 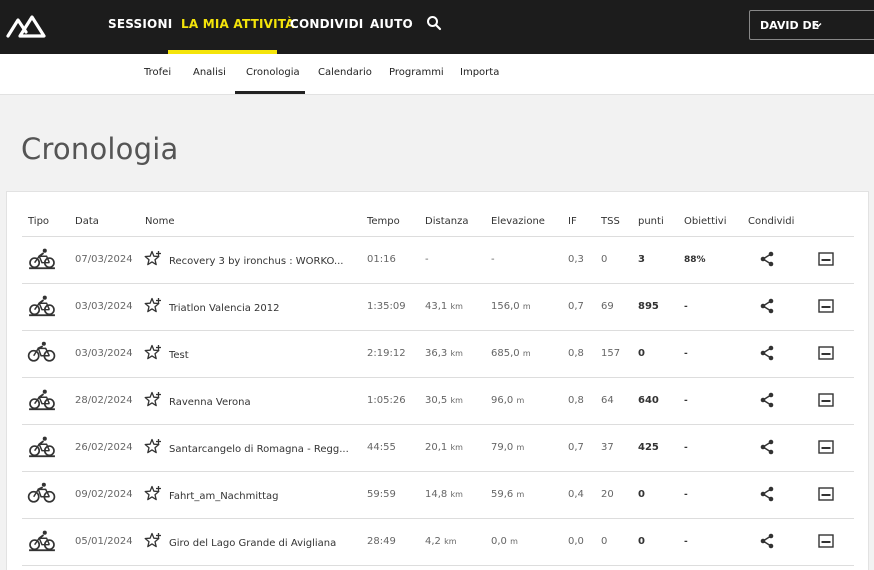 I want to click on tab-analisi: Analisi, so click(x=209, y=72).